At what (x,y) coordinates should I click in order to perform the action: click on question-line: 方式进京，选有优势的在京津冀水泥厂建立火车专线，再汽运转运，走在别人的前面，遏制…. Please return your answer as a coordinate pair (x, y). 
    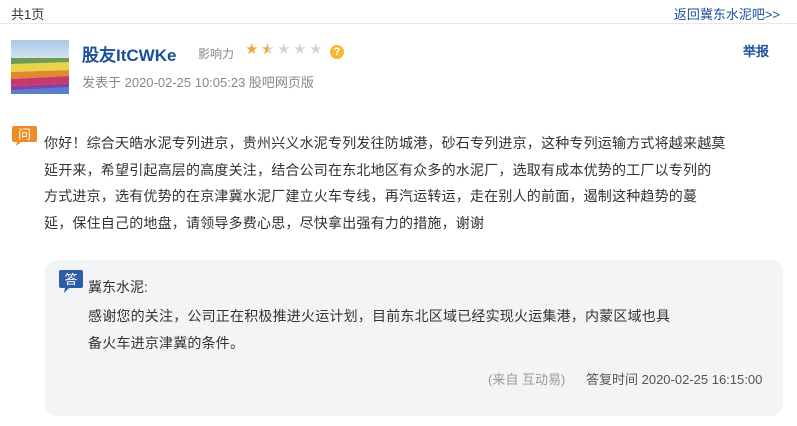
    Looking at the image, I should click on (371, 196).